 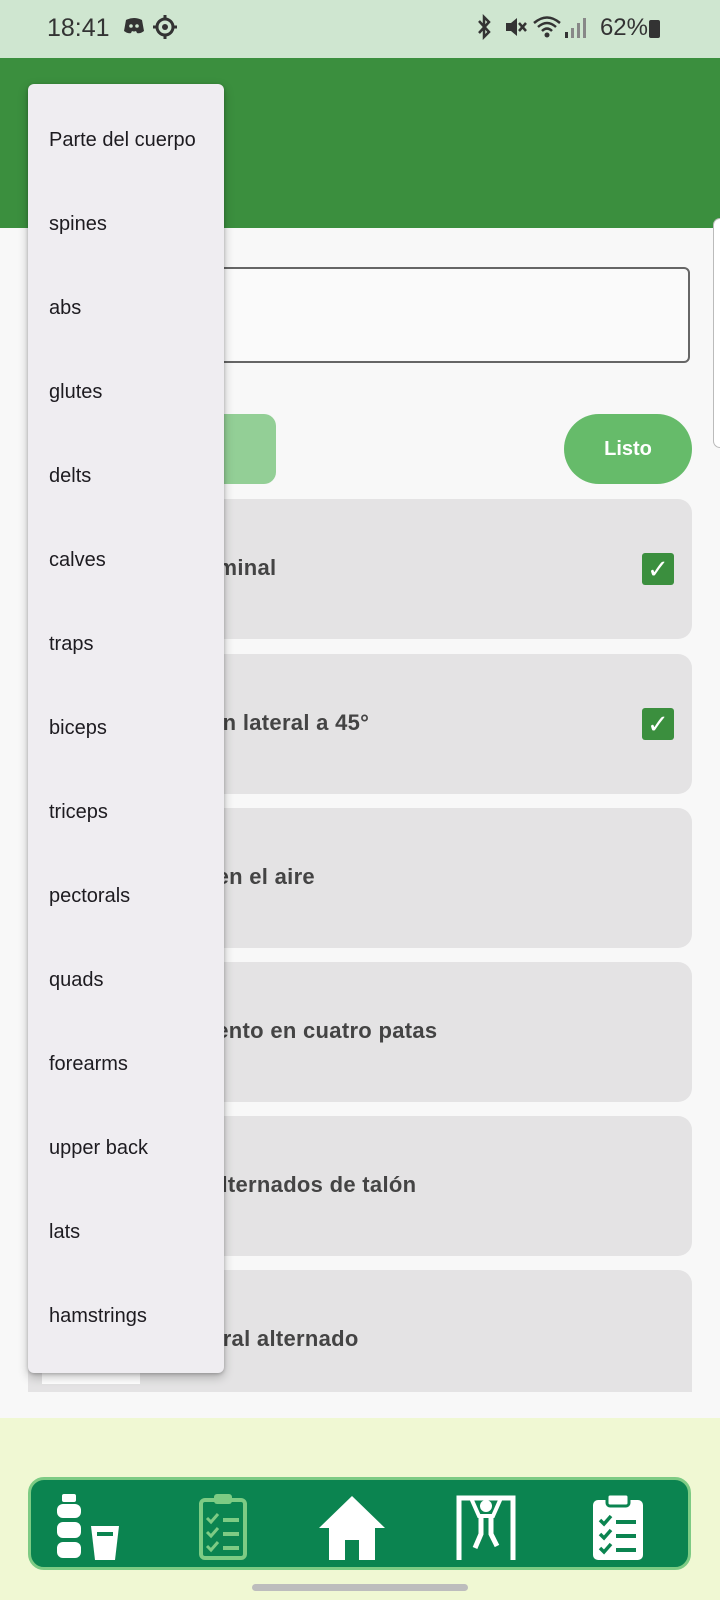 What do you see at coordinates (165, 27) in the screenshot?
I see `settings-icon` at bounding box center [165, 27].